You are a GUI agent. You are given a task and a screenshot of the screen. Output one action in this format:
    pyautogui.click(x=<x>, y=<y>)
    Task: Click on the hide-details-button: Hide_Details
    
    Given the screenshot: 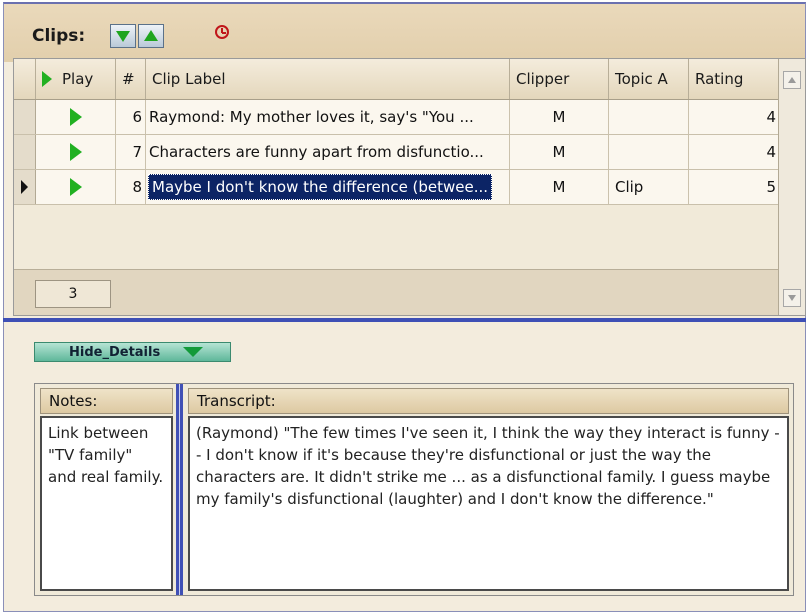 What is the action you would take?
    pyautogui.click(x=132, y=352)
    